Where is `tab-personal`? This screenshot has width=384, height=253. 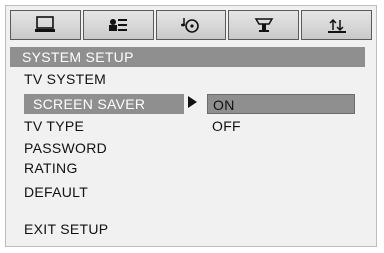 tab-personal is located at coordinates (118, 25).